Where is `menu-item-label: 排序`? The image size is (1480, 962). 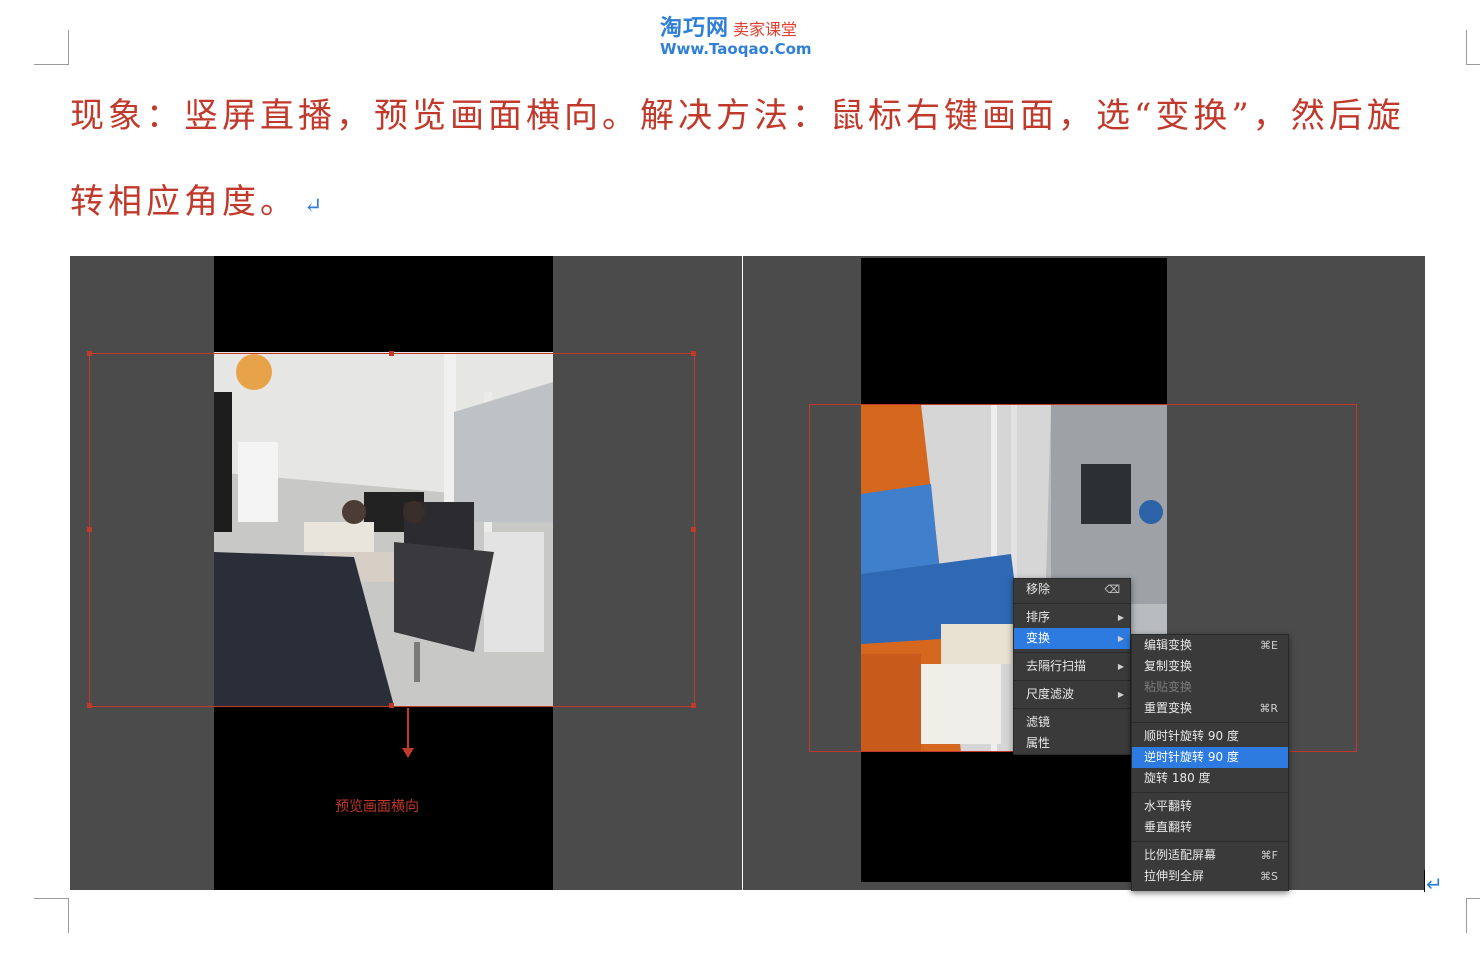 menu-item-label: 排序 is located at coordinates (1038, 617).